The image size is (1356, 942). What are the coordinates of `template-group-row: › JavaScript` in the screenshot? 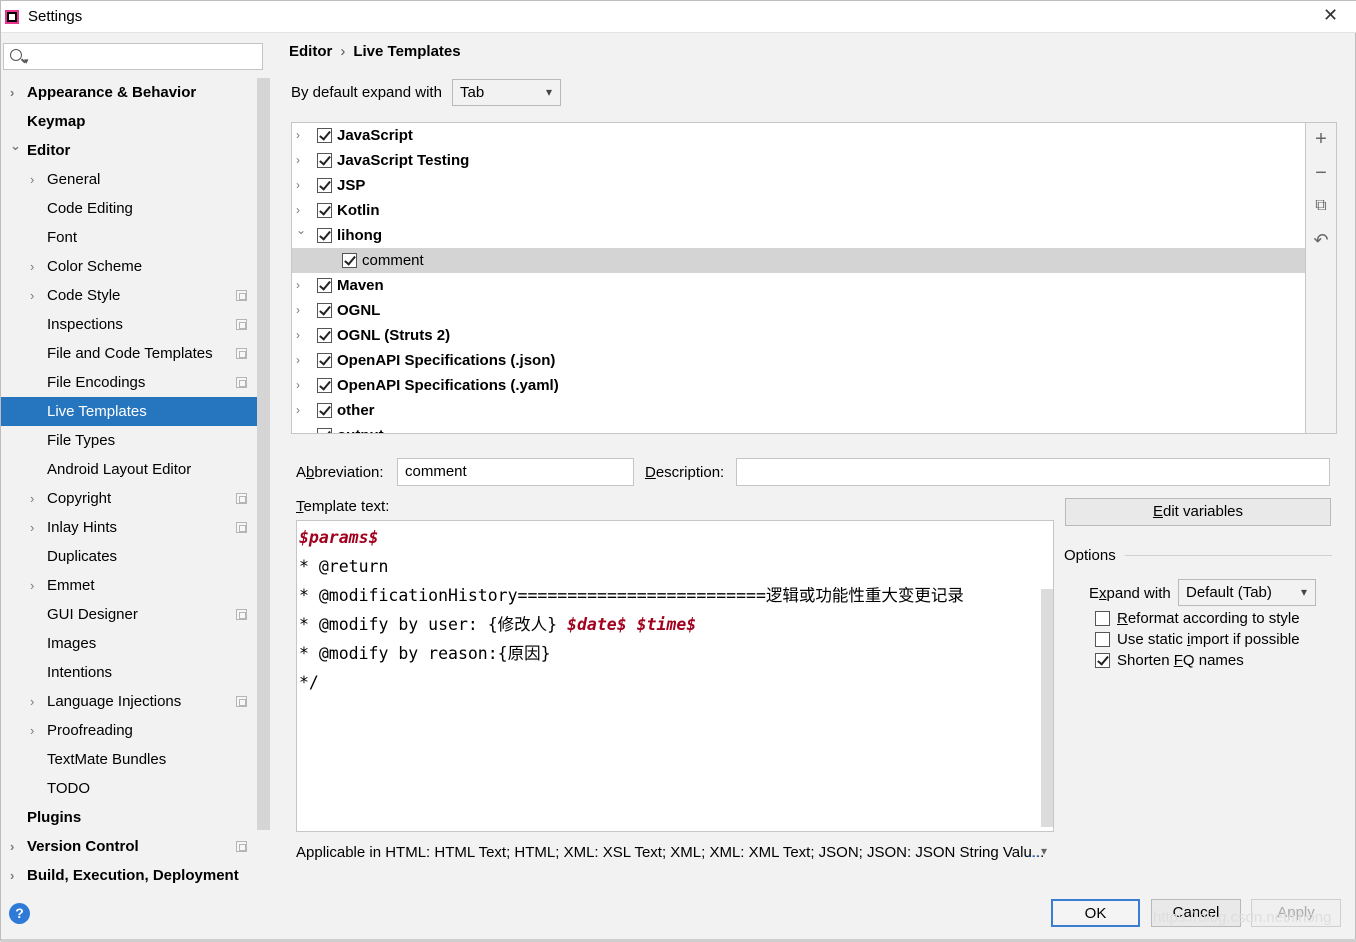 It's located at (798, 135).